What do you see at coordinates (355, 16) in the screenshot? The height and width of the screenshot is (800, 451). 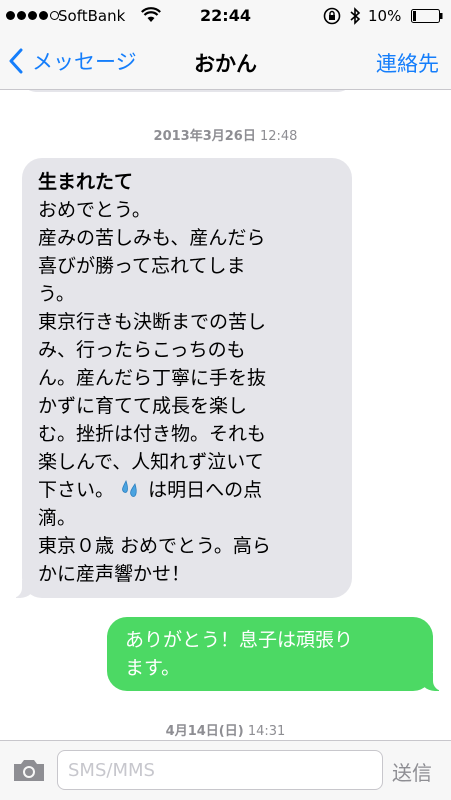 I see `bluetooth-icon` at bounding box center [355, 16].